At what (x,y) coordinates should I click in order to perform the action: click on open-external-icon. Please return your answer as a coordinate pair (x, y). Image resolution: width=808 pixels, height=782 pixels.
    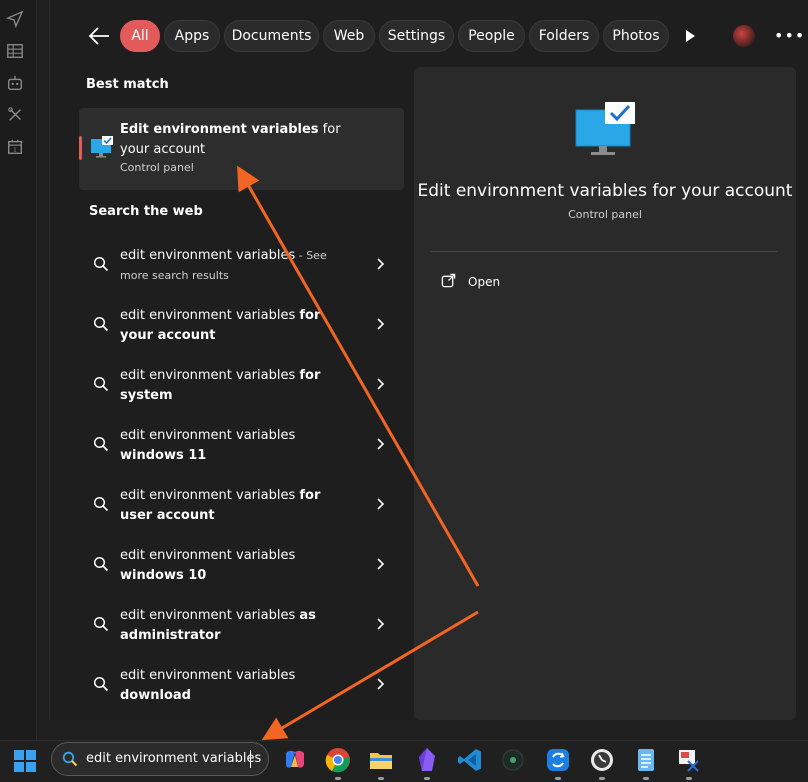
    Looking at the image, I should click on (448, 282).